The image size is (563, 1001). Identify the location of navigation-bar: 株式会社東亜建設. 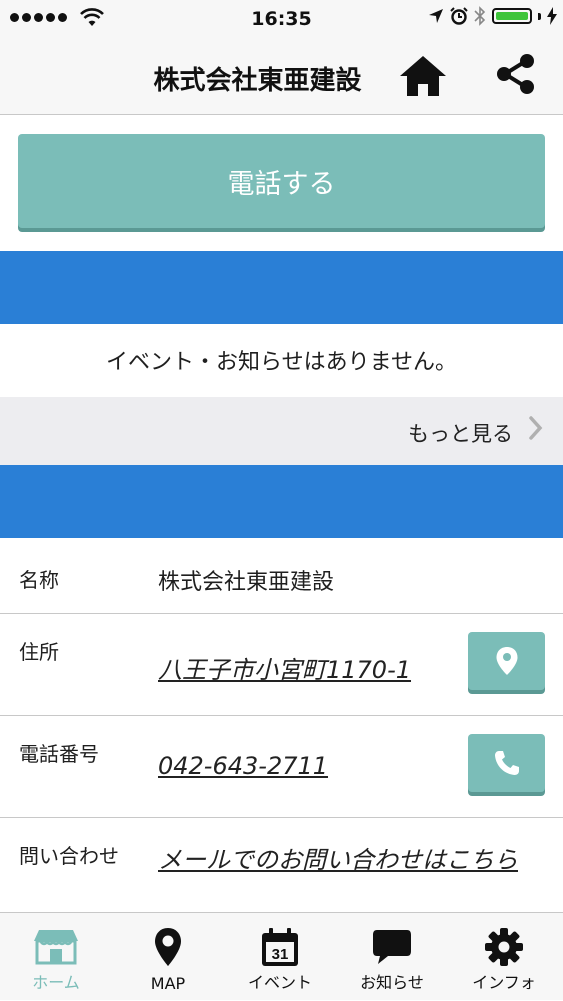
(281, 76).